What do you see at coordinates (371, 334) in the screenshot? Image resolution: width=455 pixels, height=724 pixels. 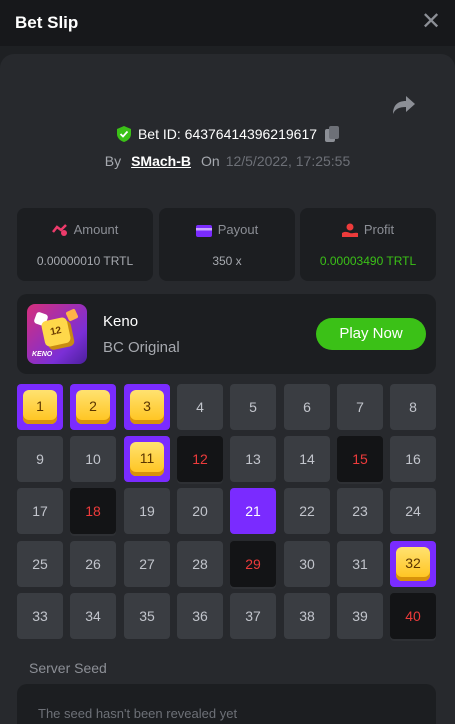 I see `play-now-button: Play Now` at bounding box center [371, 334].